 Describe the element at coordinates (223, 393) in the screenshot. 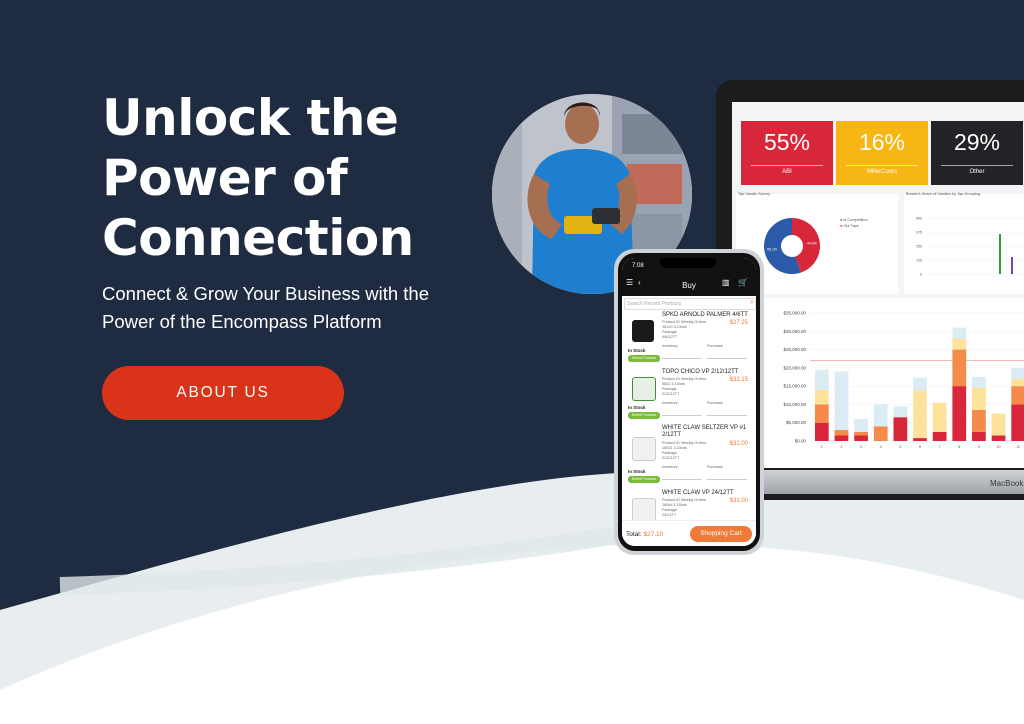

I see `about-us-button: ABOUT US` at that location.